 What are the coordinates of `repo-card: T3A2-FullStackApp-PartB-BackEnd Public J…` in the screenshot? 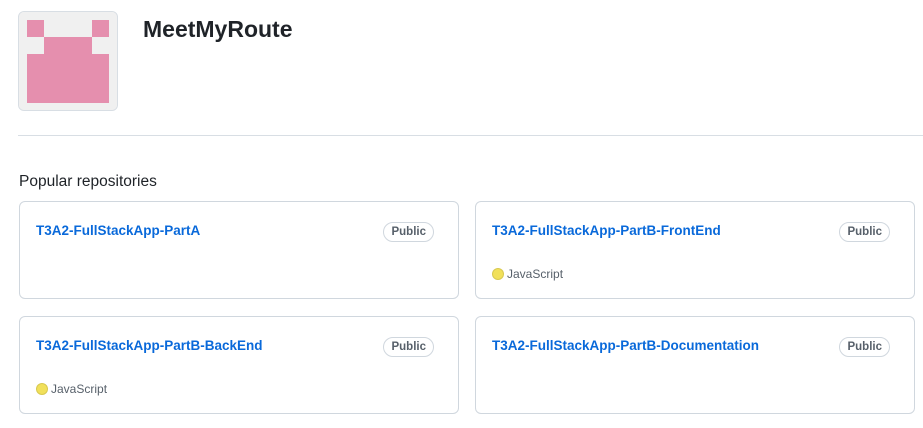 It's located at (239, 365).